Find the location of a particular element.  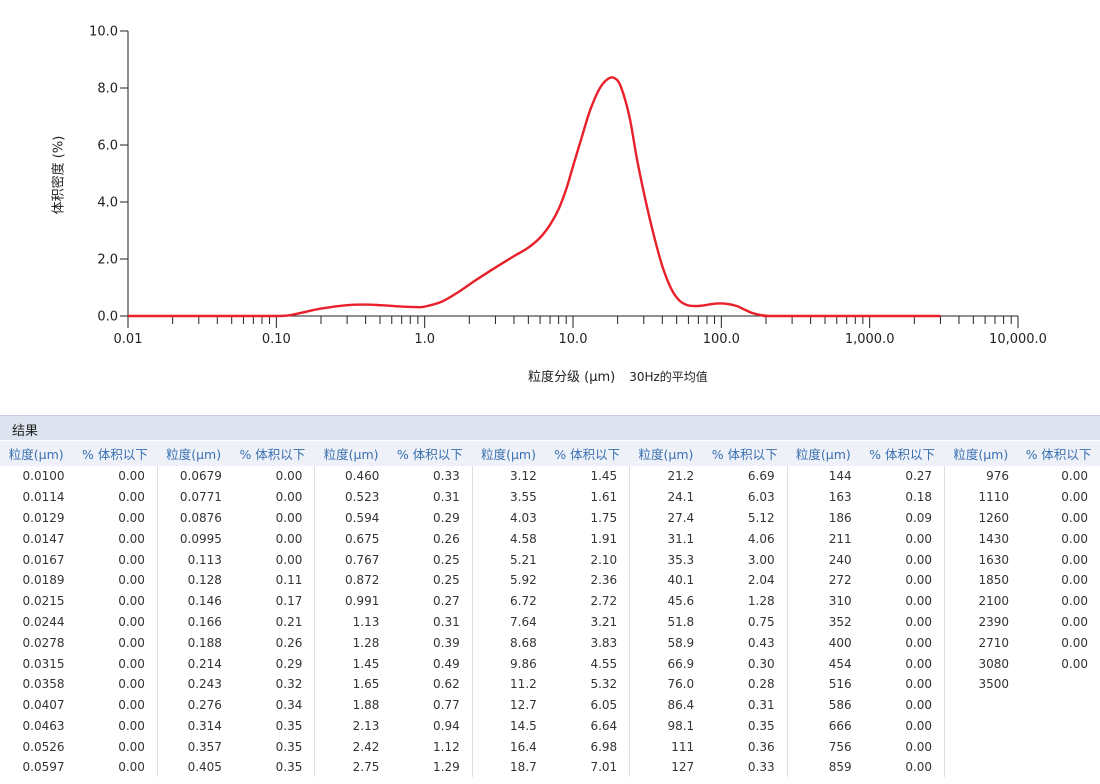

size-cell: 11.2 is located at coordinates (523, 684).